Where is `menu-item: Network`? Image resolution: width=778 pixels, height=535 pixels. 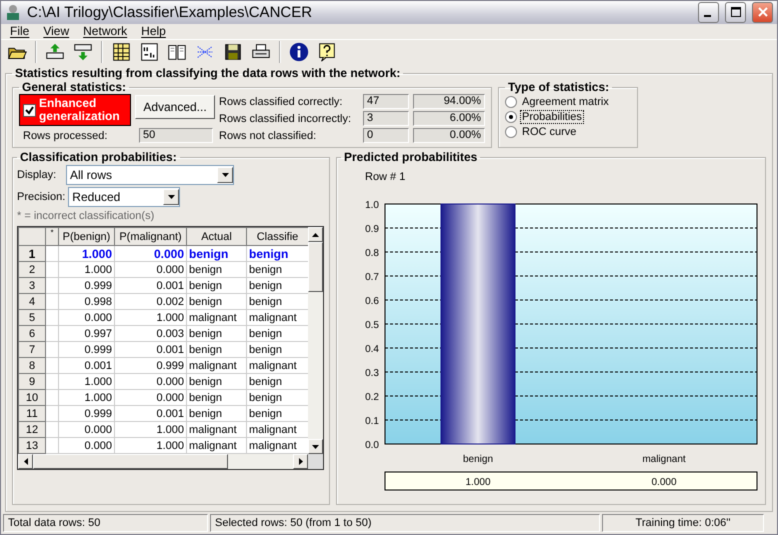
menu-item: Network is located at coordinates (105, 31).